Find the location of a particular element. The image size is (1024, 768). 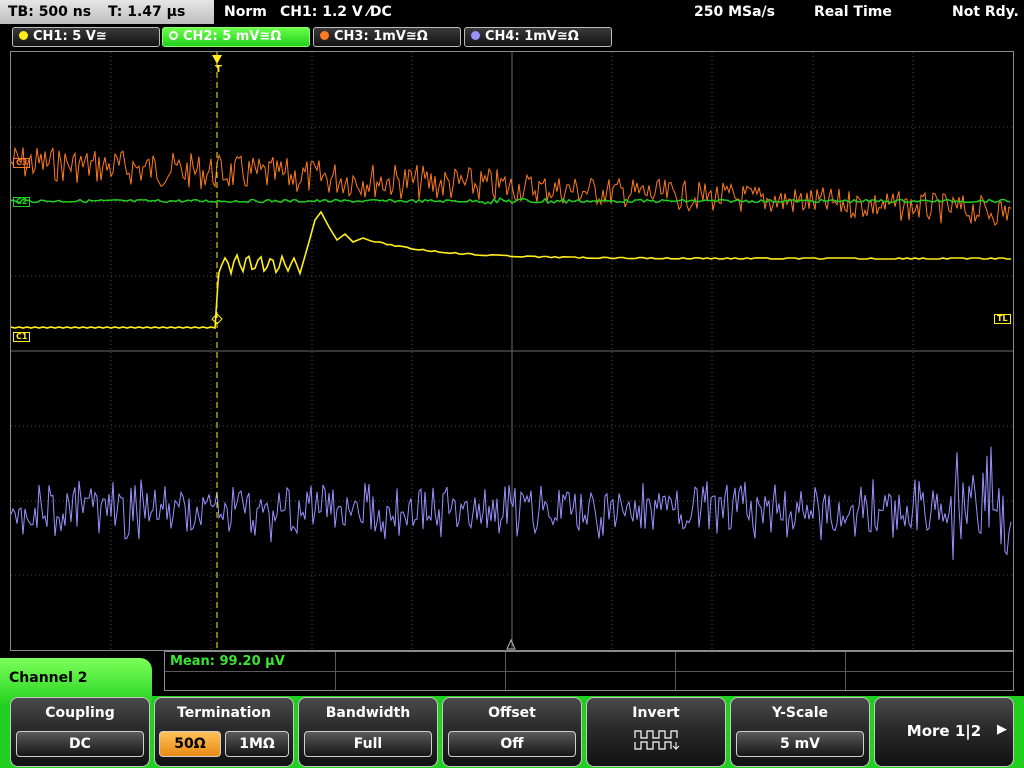

next-page-icon: ▶ is located at coordinates (1002, 729).